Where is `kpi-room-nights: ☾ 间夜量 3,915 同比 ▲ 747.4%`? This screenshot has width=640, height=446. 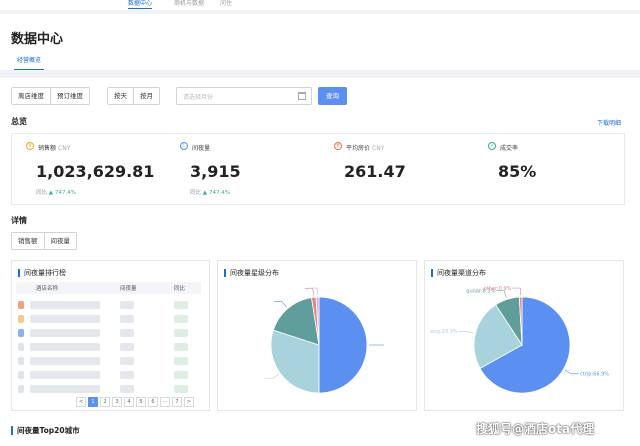 kpi-room-nights: ☾ 间夜量 3,915 同比 ▲ 747.4% is located at coordinates (243, 170).